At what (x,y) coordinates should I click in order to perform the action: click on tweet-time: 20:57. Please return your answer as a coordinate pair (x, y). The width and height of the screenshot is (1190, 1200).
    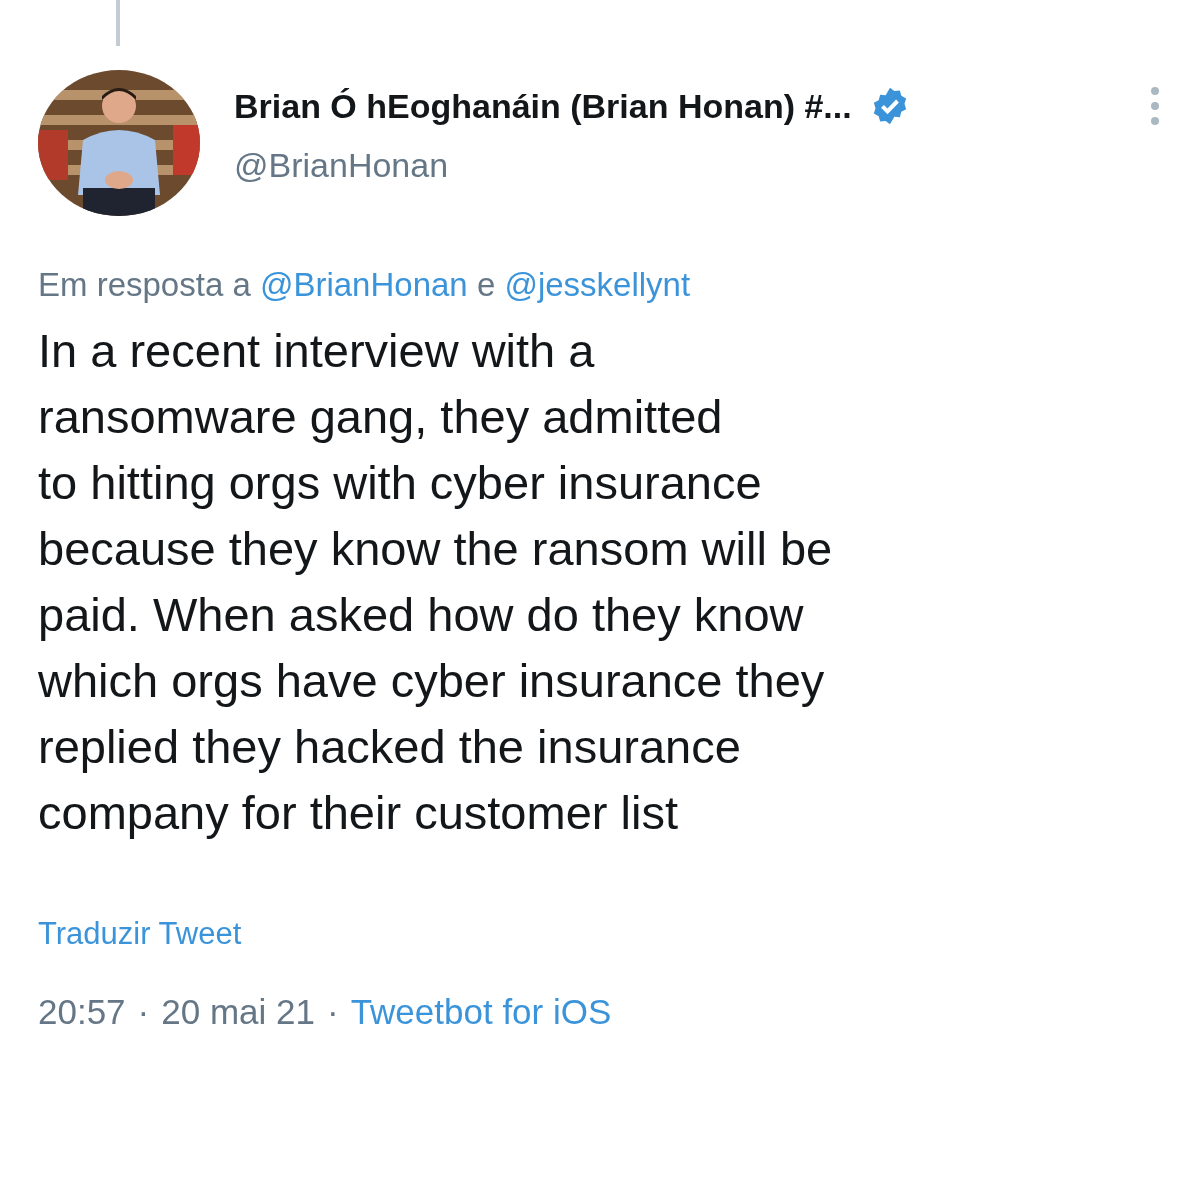
    Looking at the image, I should click on (82, 1012).